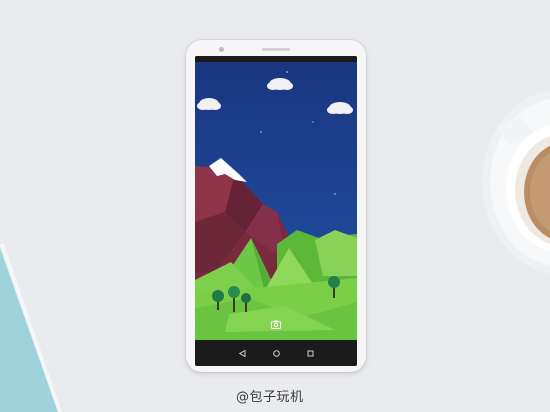  I want to click on navigation-bar, so click(276, 353).